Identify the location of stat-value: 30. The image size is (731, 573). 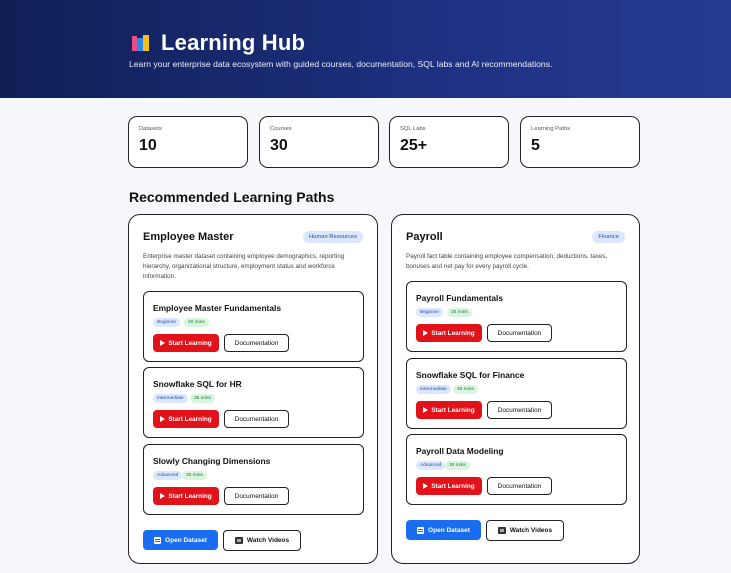
(279, 145).